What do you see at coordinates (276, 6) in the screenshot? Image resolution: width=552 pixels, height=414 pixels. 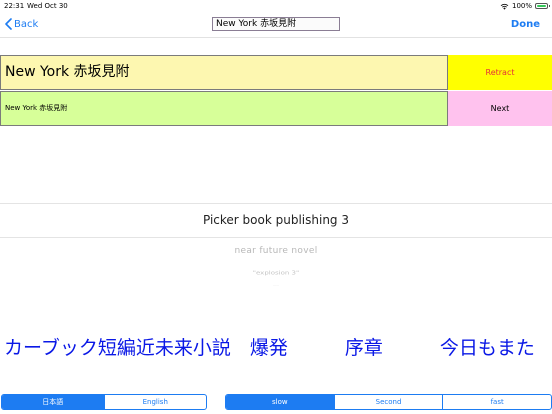 I see `status-bar: 22:31 Wed Oct 30 100%` at bounding box center [276, 6].